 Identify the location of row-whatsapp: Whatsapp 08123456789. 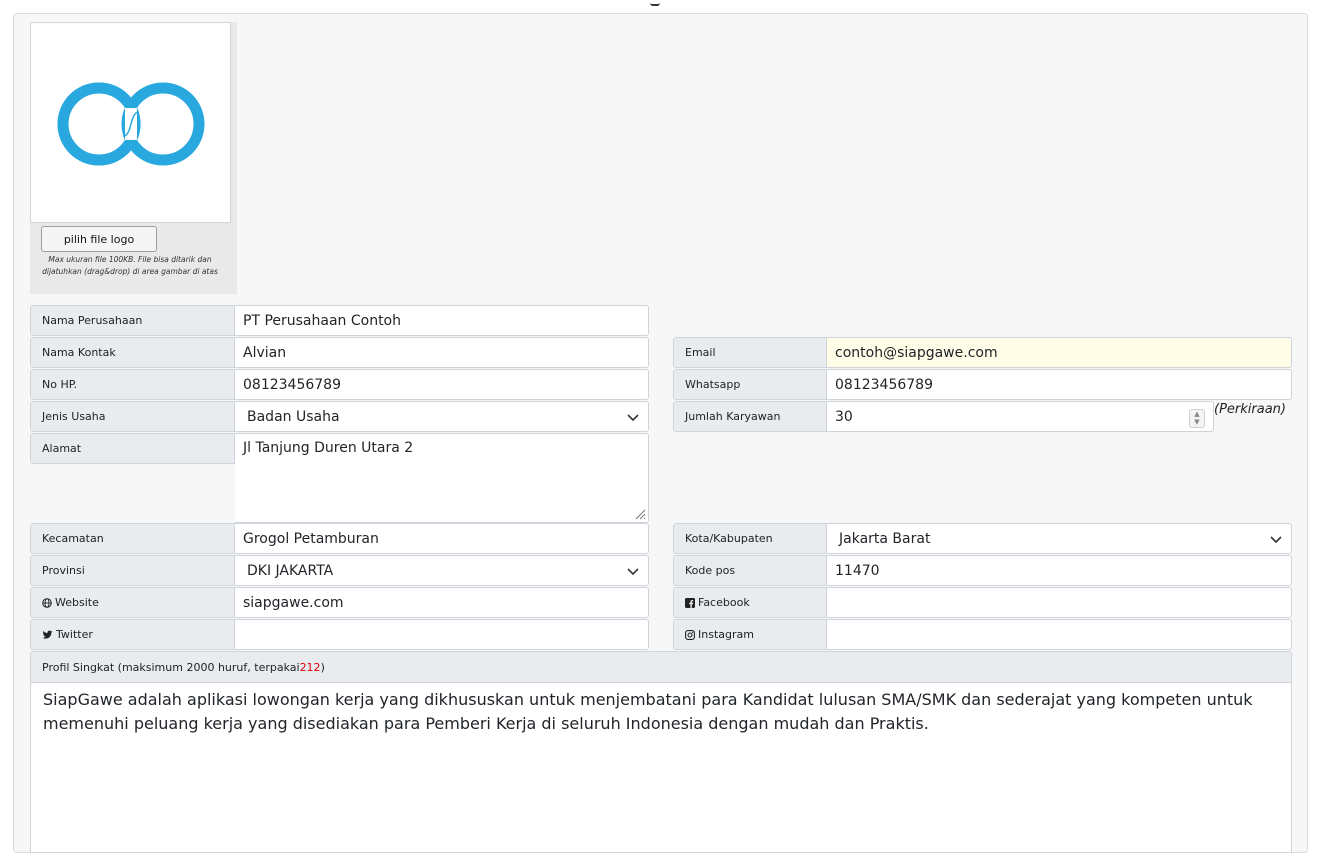
(982, 384).